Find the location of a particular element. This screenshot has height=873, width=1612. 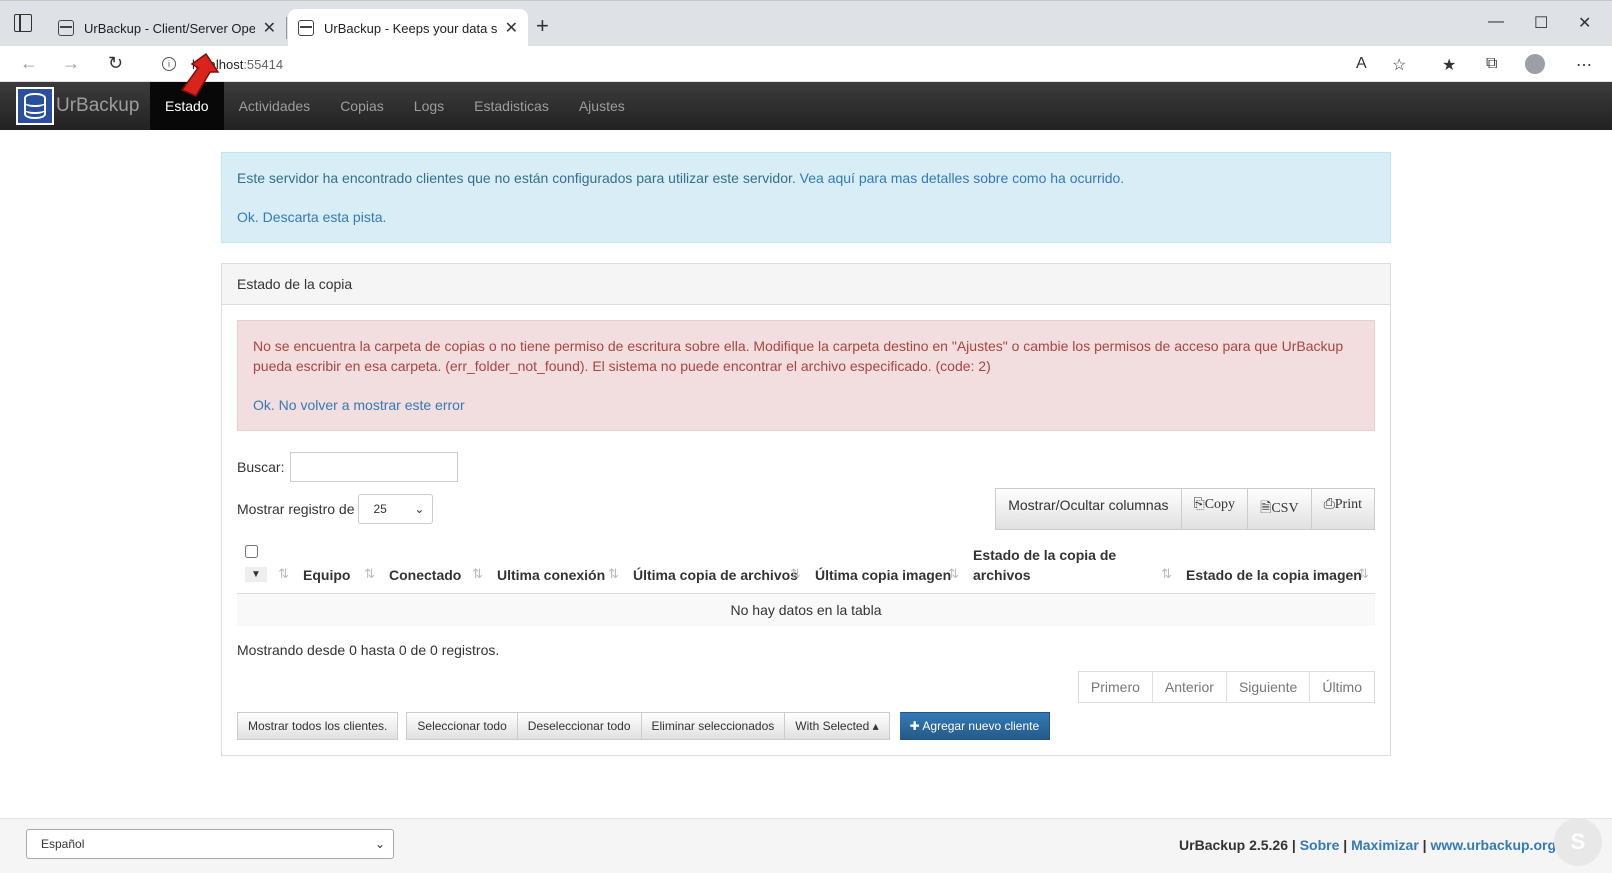

maximize-icon: ☐ is located at coordinates (1541, 23).